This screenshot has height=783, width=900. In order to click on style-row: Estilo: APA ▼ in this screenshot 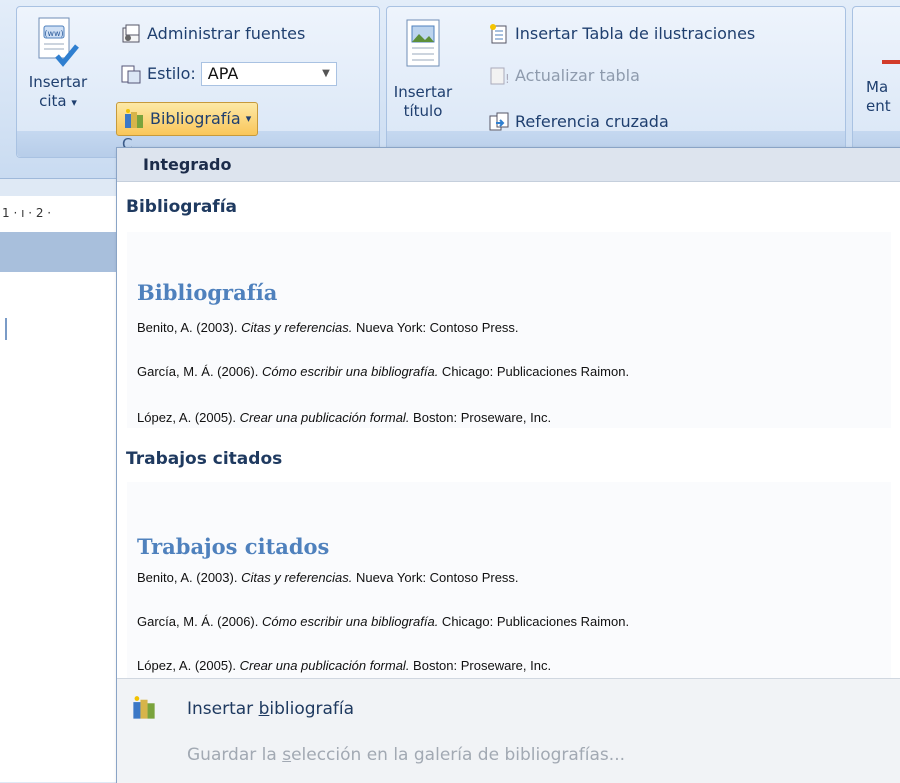, I will do `click(228, 74)`.